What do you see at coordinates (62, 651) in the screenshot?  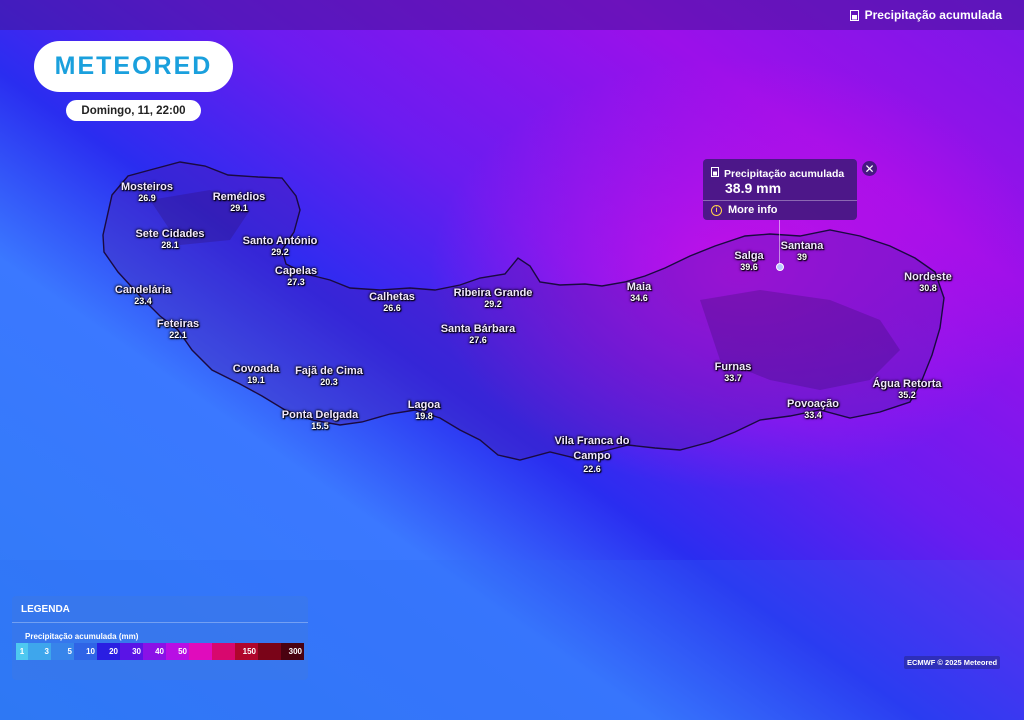 I see `legend-stop: 5` at bounding box center [62, 651].